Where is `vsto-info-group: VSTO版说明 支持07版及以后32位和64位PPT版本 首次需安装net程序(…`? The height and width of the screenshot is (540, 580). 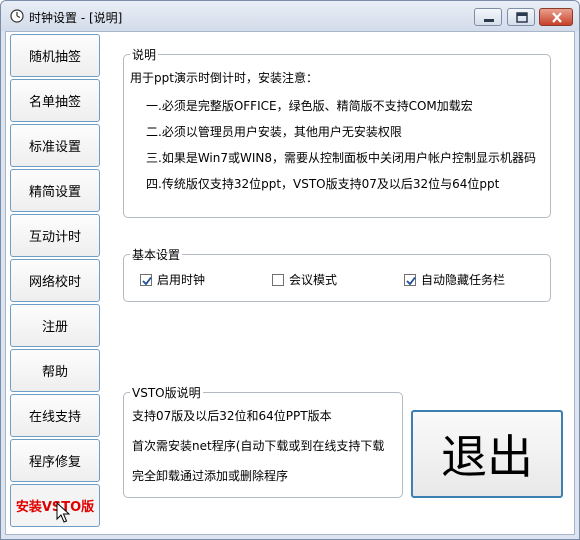
vsto-info-group: VSTO版说明 支持07版及以后32位和64位PPT版本 首次需安装net程序(… is located at coordinates (263, 441).